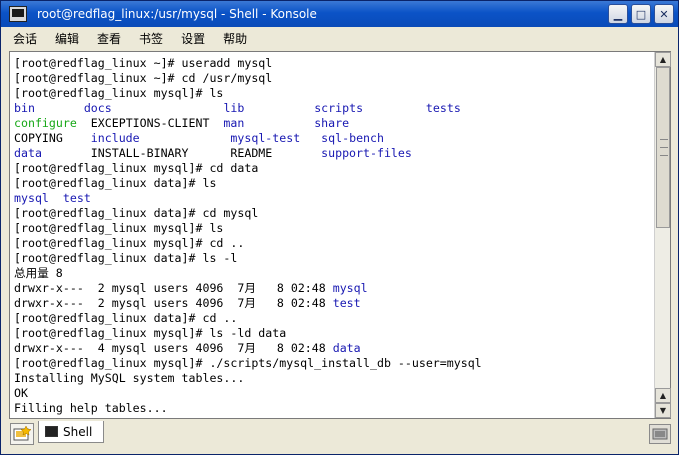  I want to click on terminal-text: man, so click(234, 123).